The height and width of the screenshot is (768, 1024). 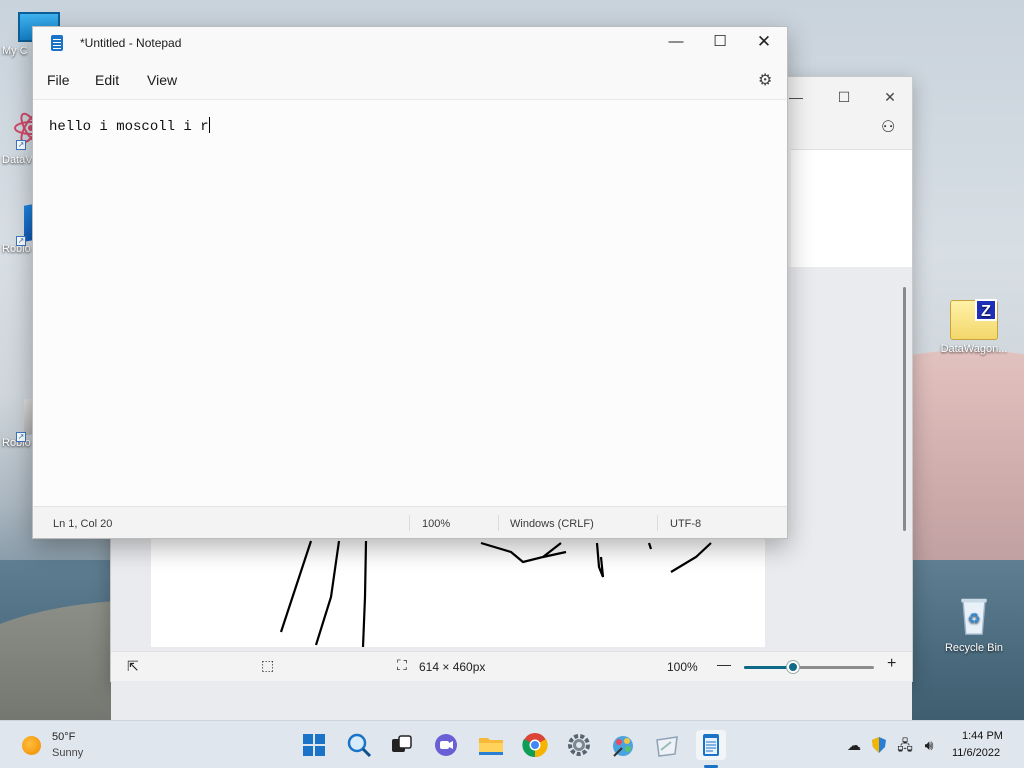 What do you see at coordinates (268, 665) in the screenshot?
I see `selection-icon: ⬚` at bounding box center [268, 665].